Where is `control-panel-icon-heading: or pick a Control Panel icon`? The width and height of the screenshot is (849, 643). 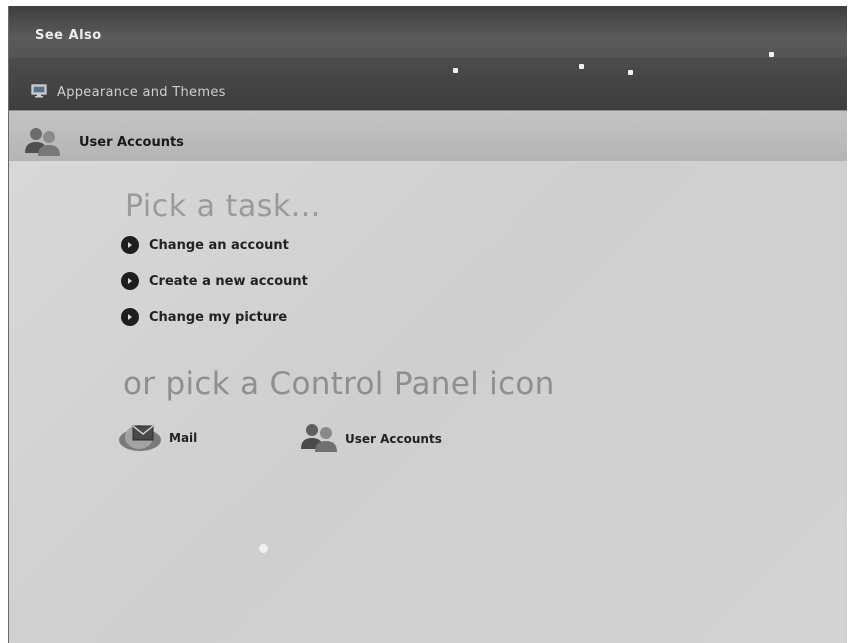 control-panel-icon-heading: or pick a Control Panel icon is located at coordinates (339, 384).